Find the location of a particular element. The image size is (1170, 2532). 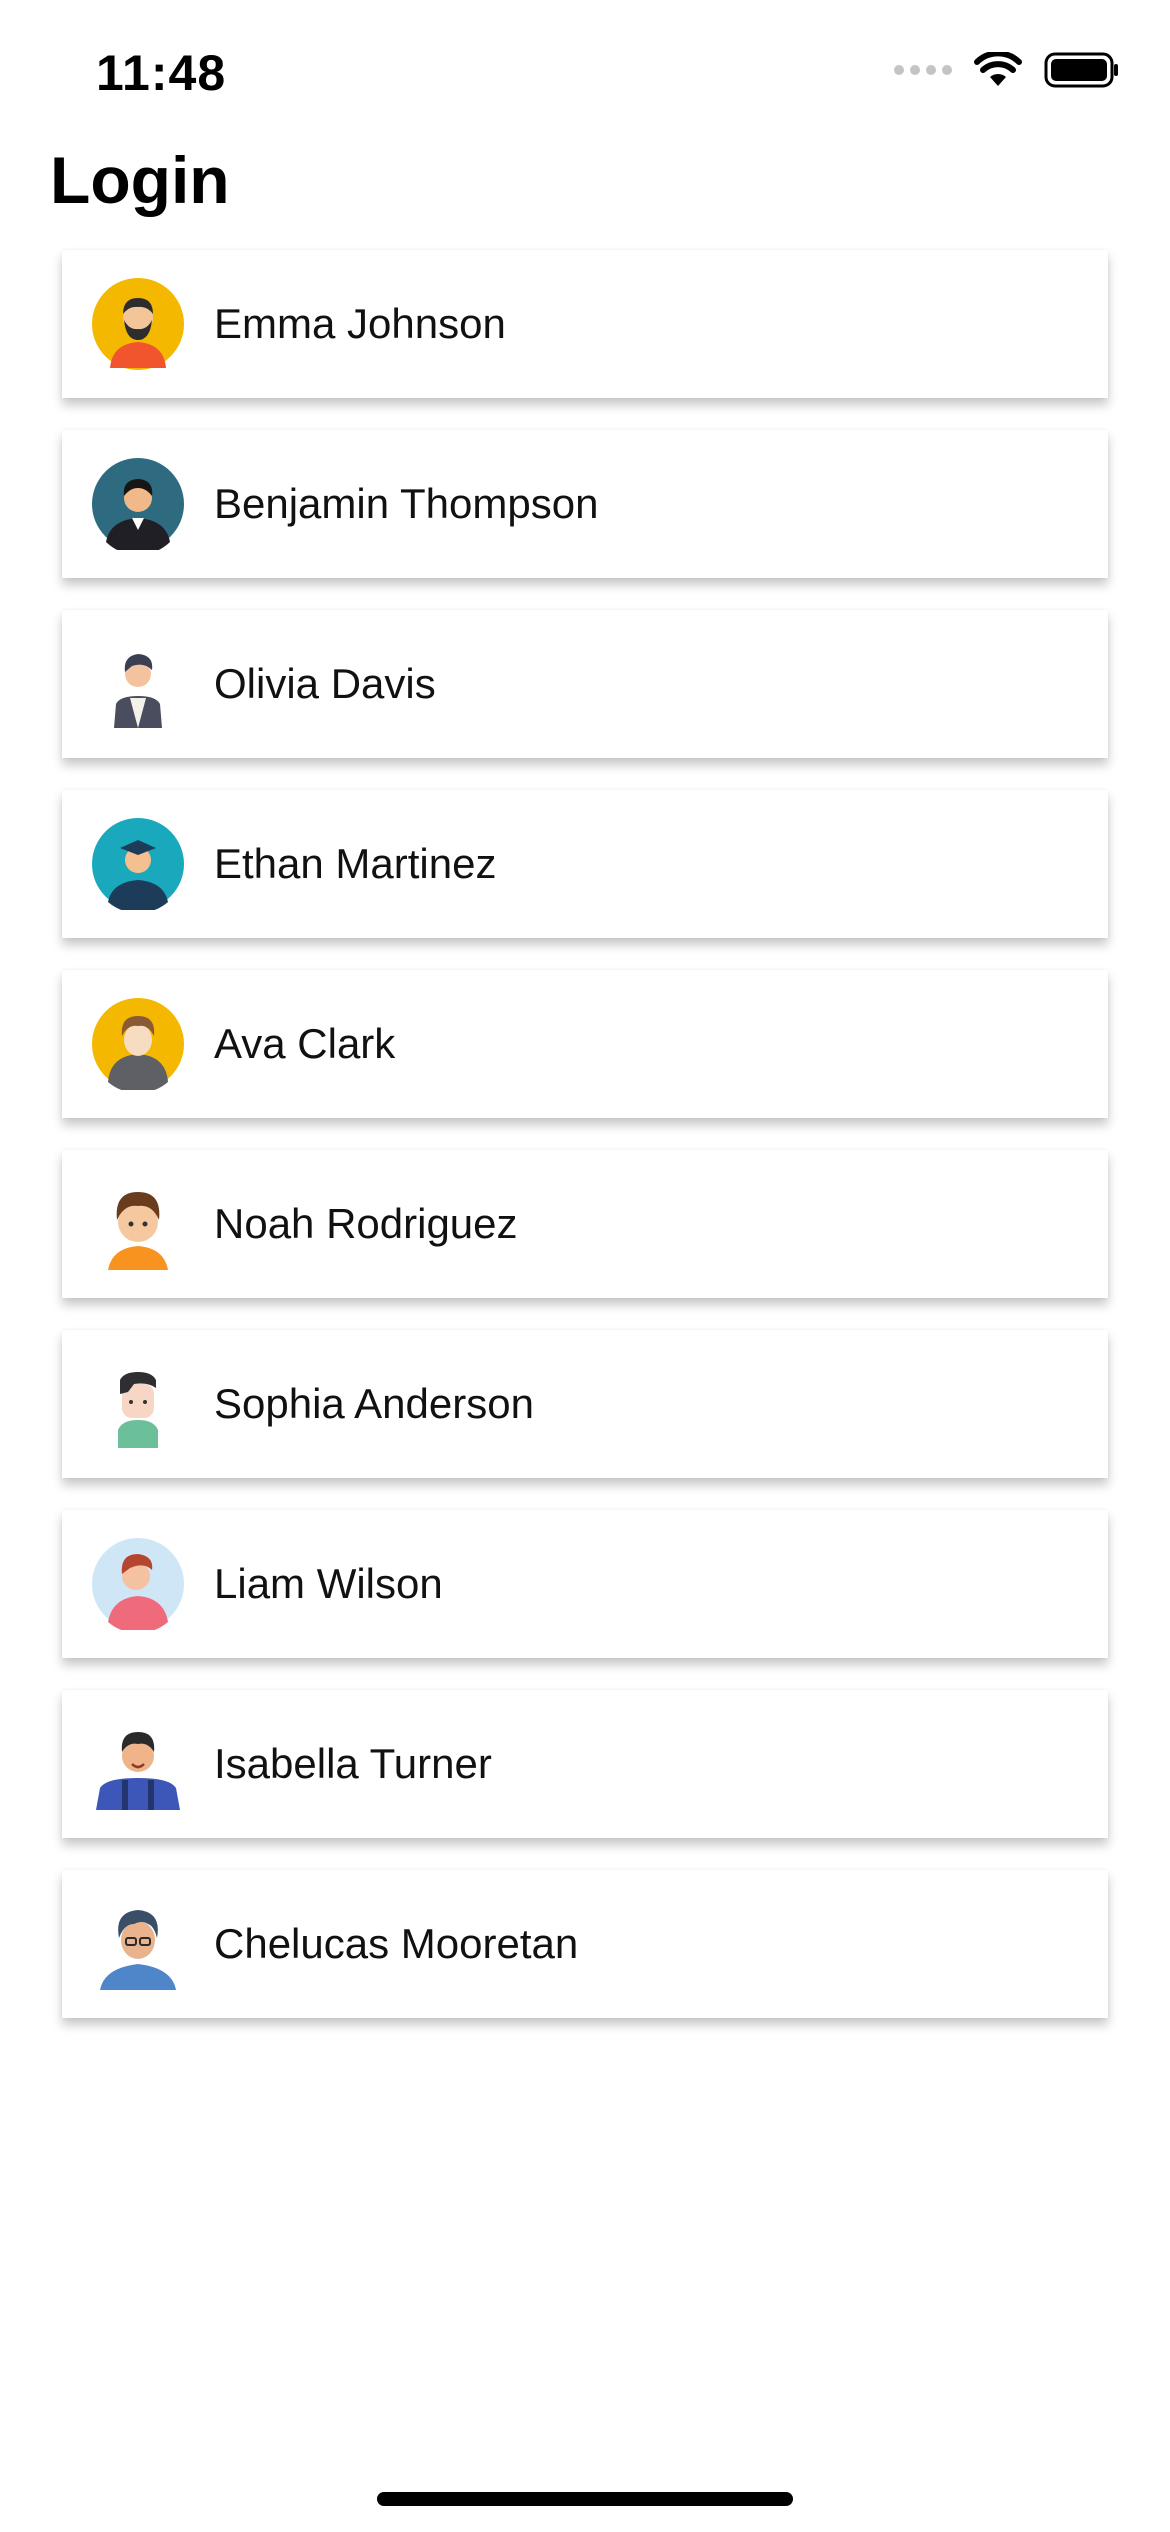

woman-pink-shirt-avatar-icon is located at coordinates (138, 1584).